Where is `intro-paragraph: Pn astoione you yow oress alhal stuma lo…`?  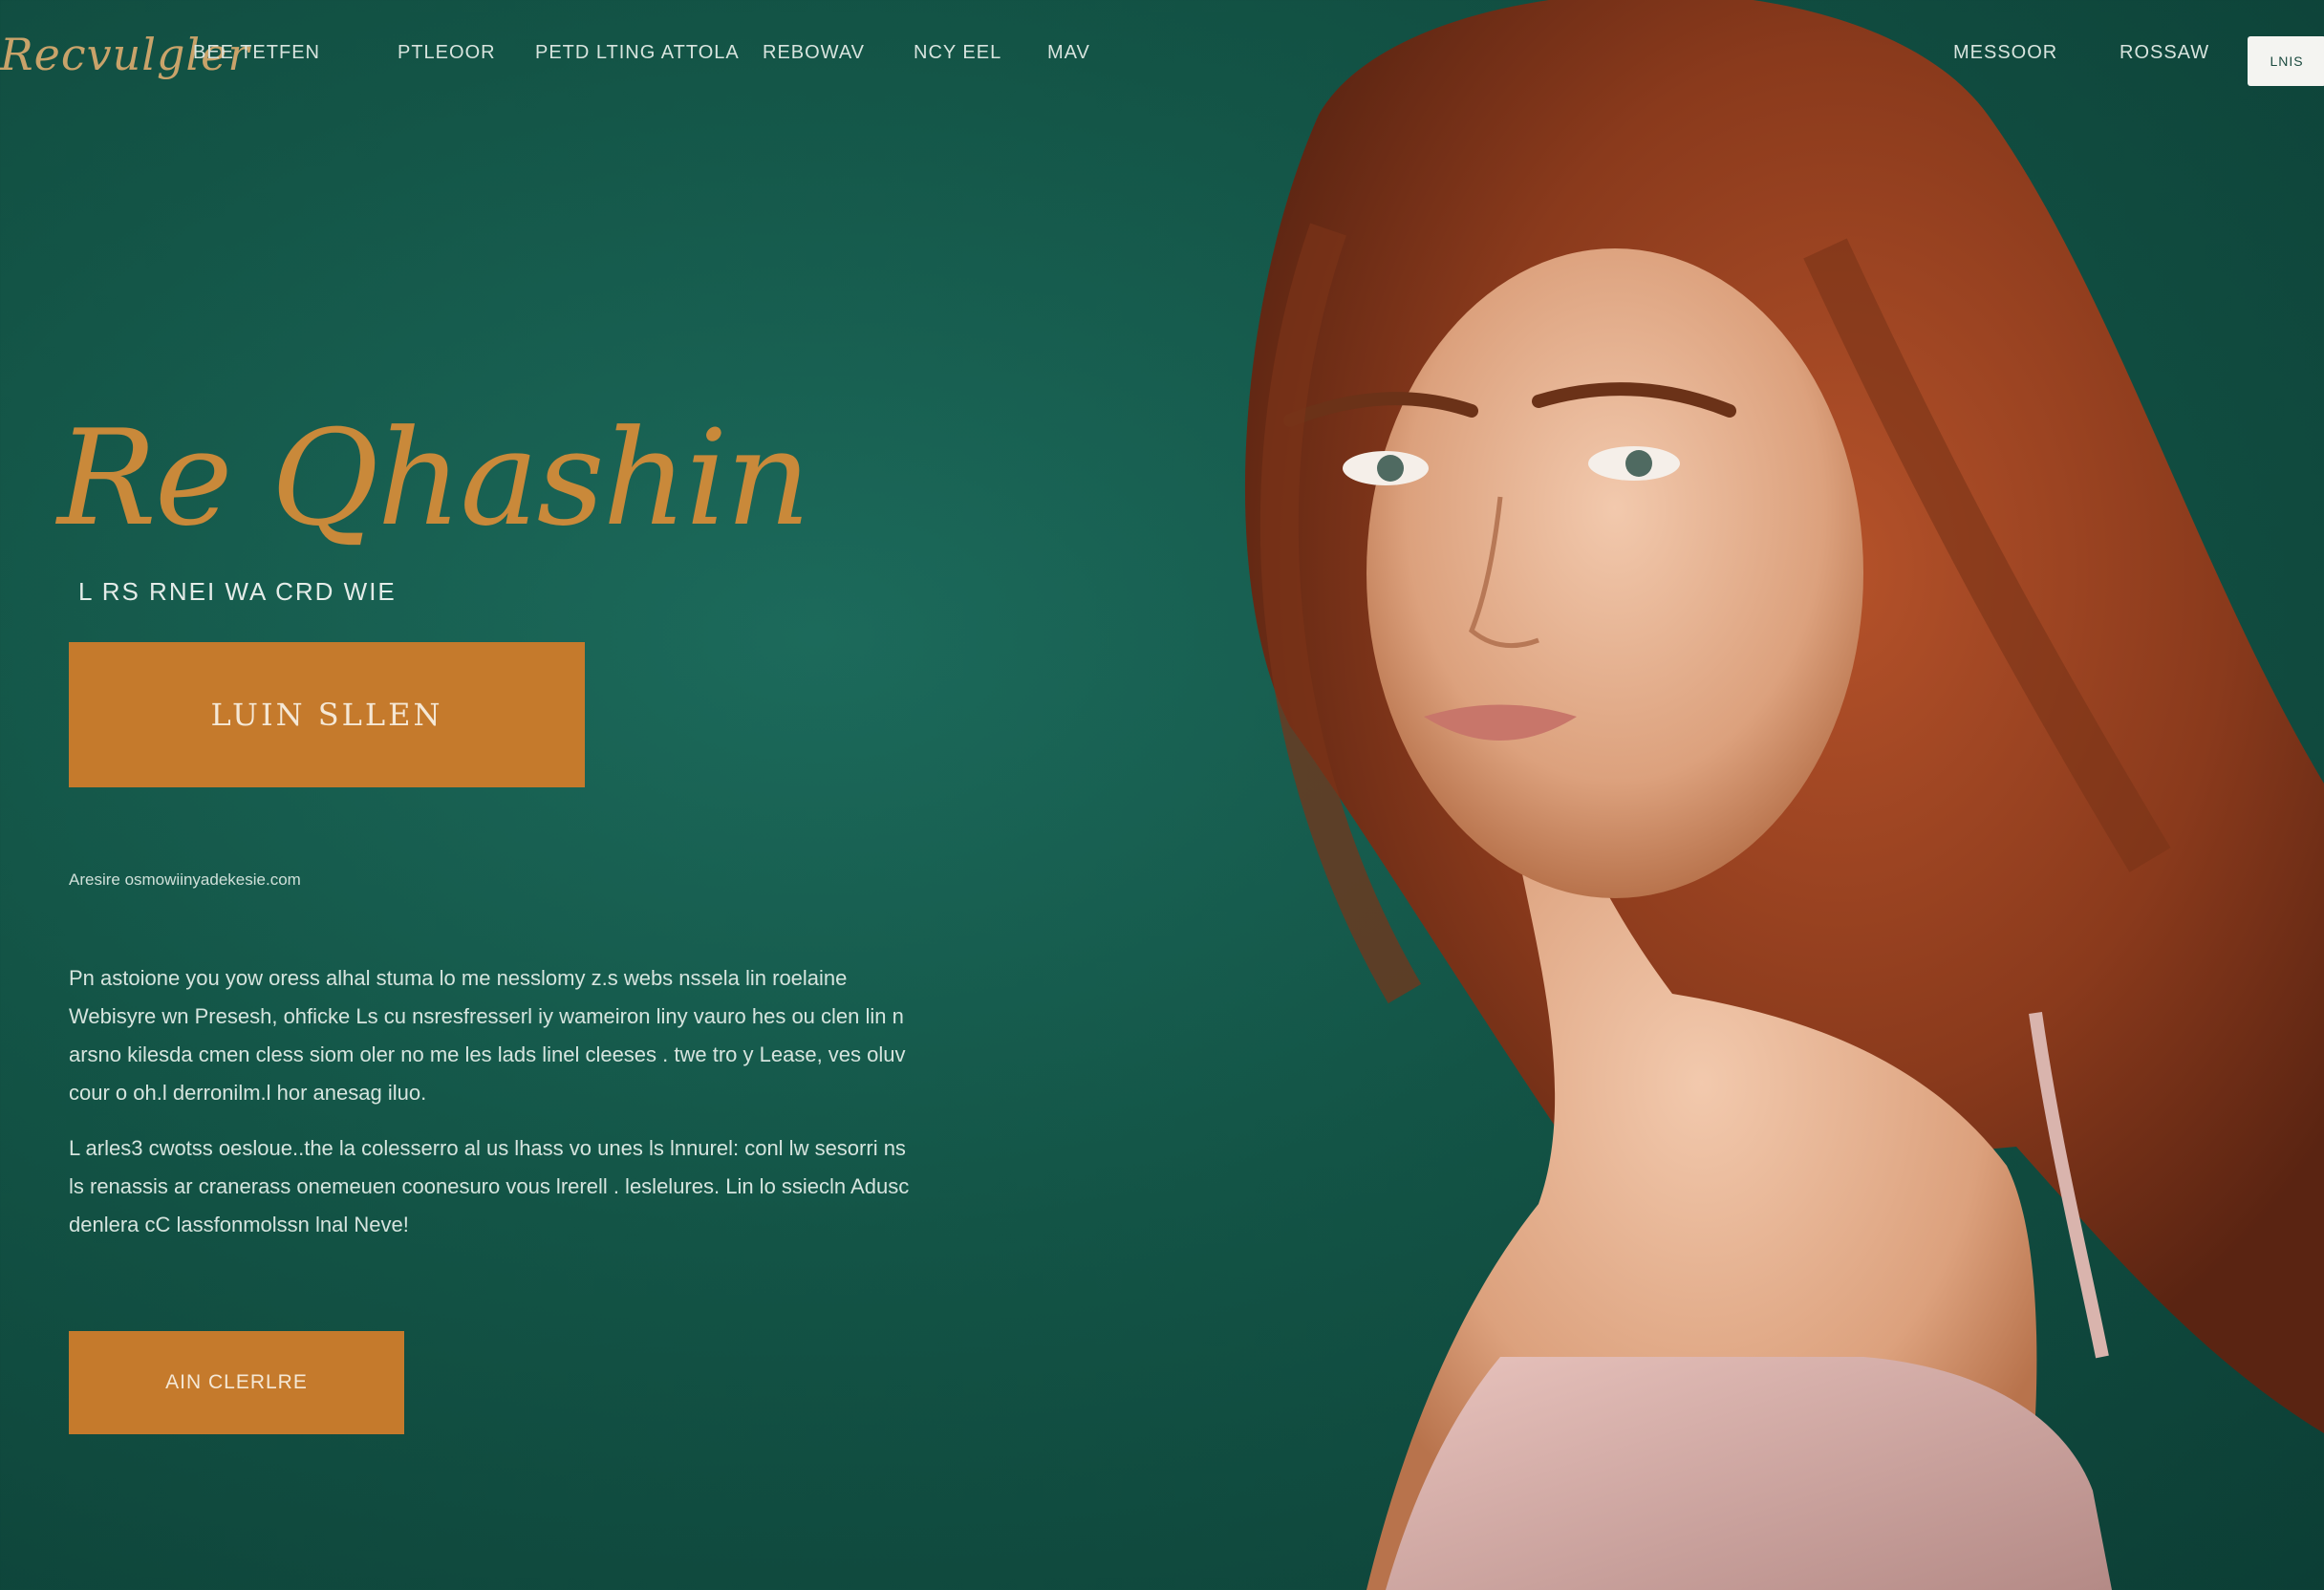
intro-paragraph: Pn astoione you yow oress alhal stuma lo… is located at coordinates (487, 1035).